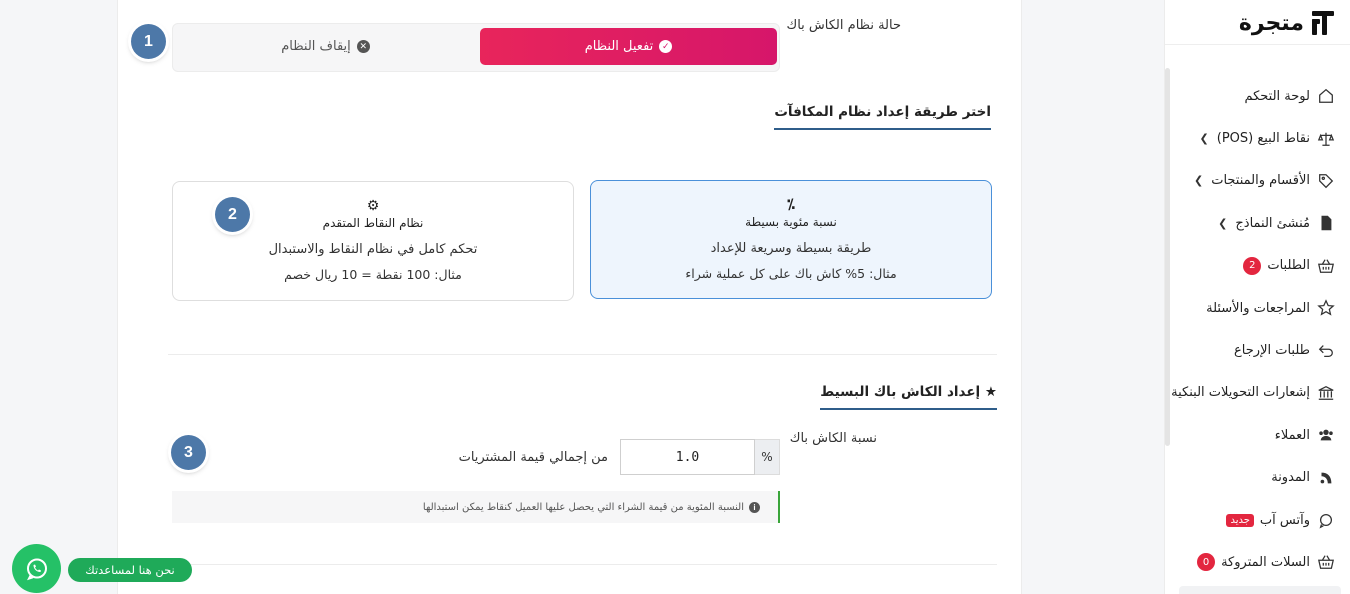  I want to click on sidebar-item-form-builder: مُنشئ النماذج ❯, so click(1257, 223).